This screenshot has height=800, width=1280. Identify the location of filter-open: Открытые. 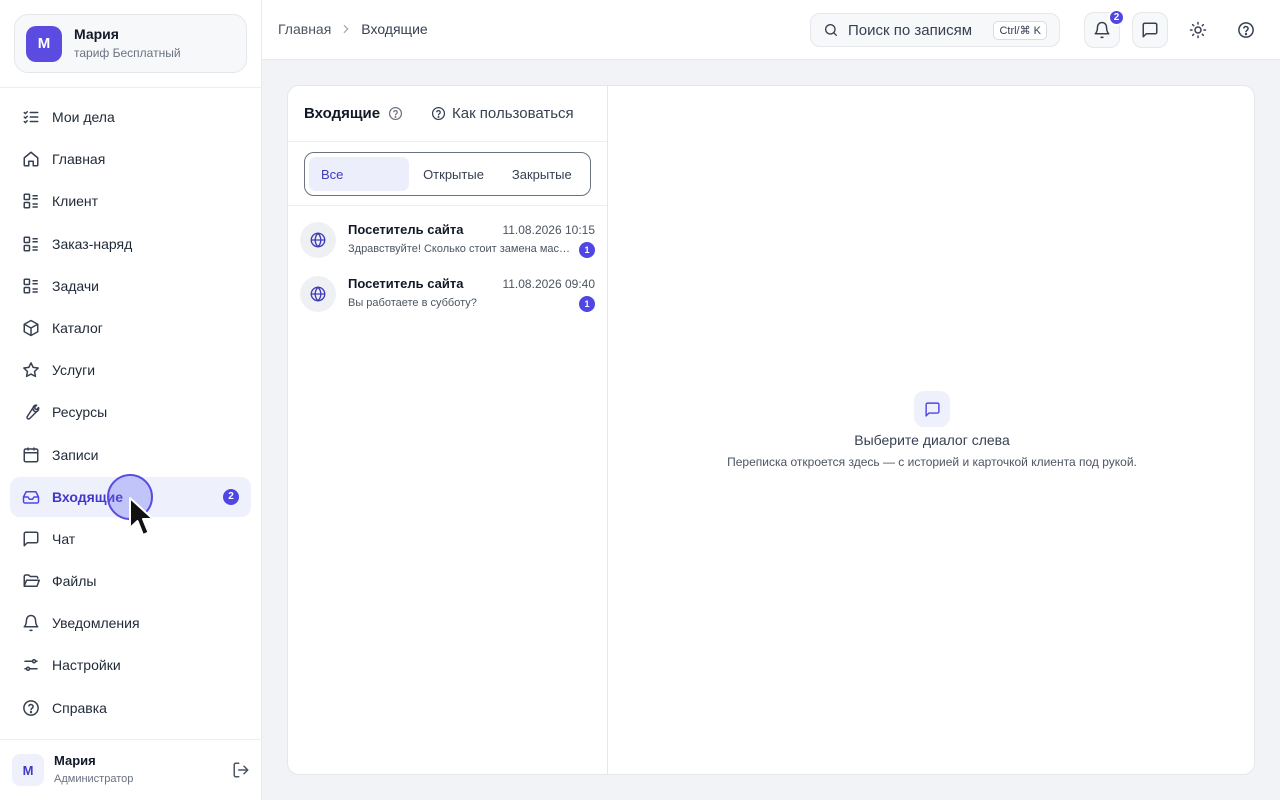
(453, 174).